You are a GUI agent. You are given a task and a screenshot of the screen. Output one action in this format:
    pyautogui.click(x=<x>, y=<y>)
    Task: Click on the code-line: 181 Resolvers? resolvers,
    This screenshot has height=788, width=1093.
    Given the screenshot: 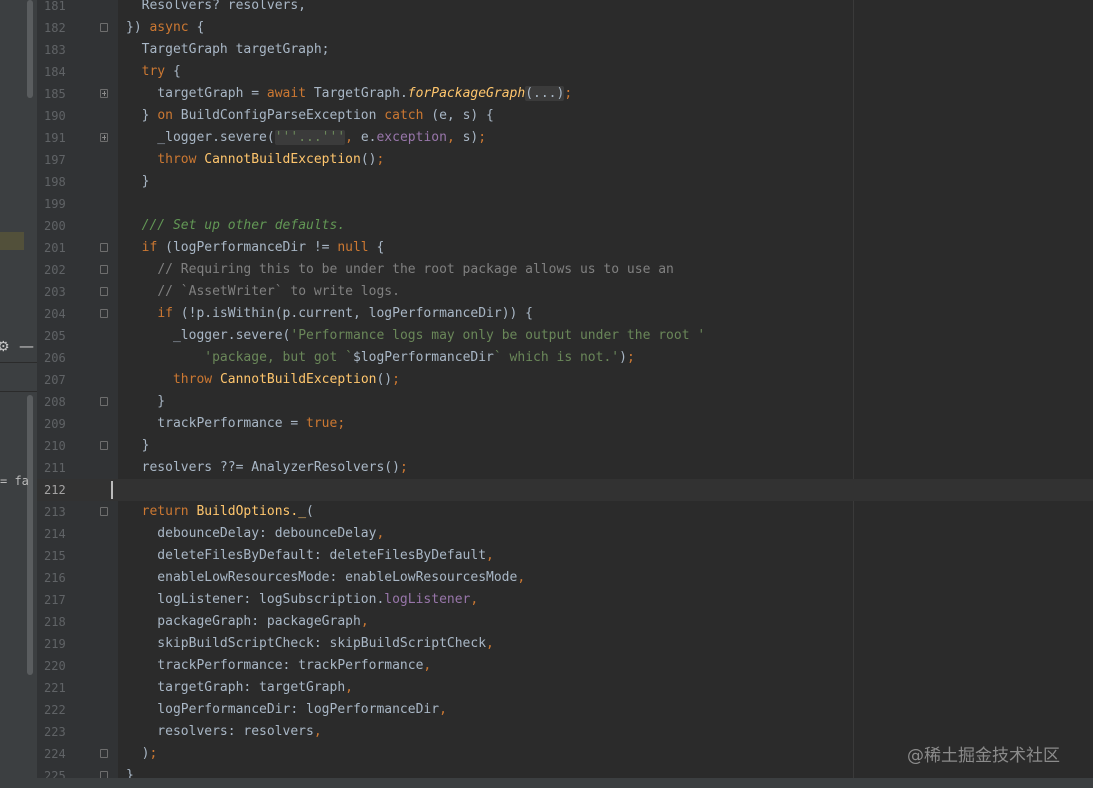 What is the action you would take?
    pyautogui.click(x=565, y=8)
    